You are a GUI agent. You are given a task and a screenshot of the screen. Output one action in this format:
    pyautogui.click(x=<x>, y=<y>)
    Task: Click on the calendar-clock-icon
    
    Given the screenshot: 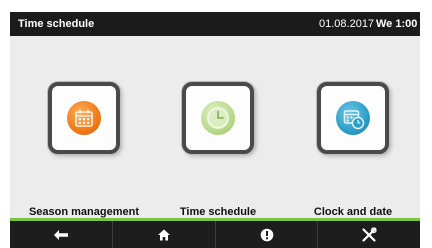 What is the action you would take?
    pyautogui.click(x=353, y=118)
    